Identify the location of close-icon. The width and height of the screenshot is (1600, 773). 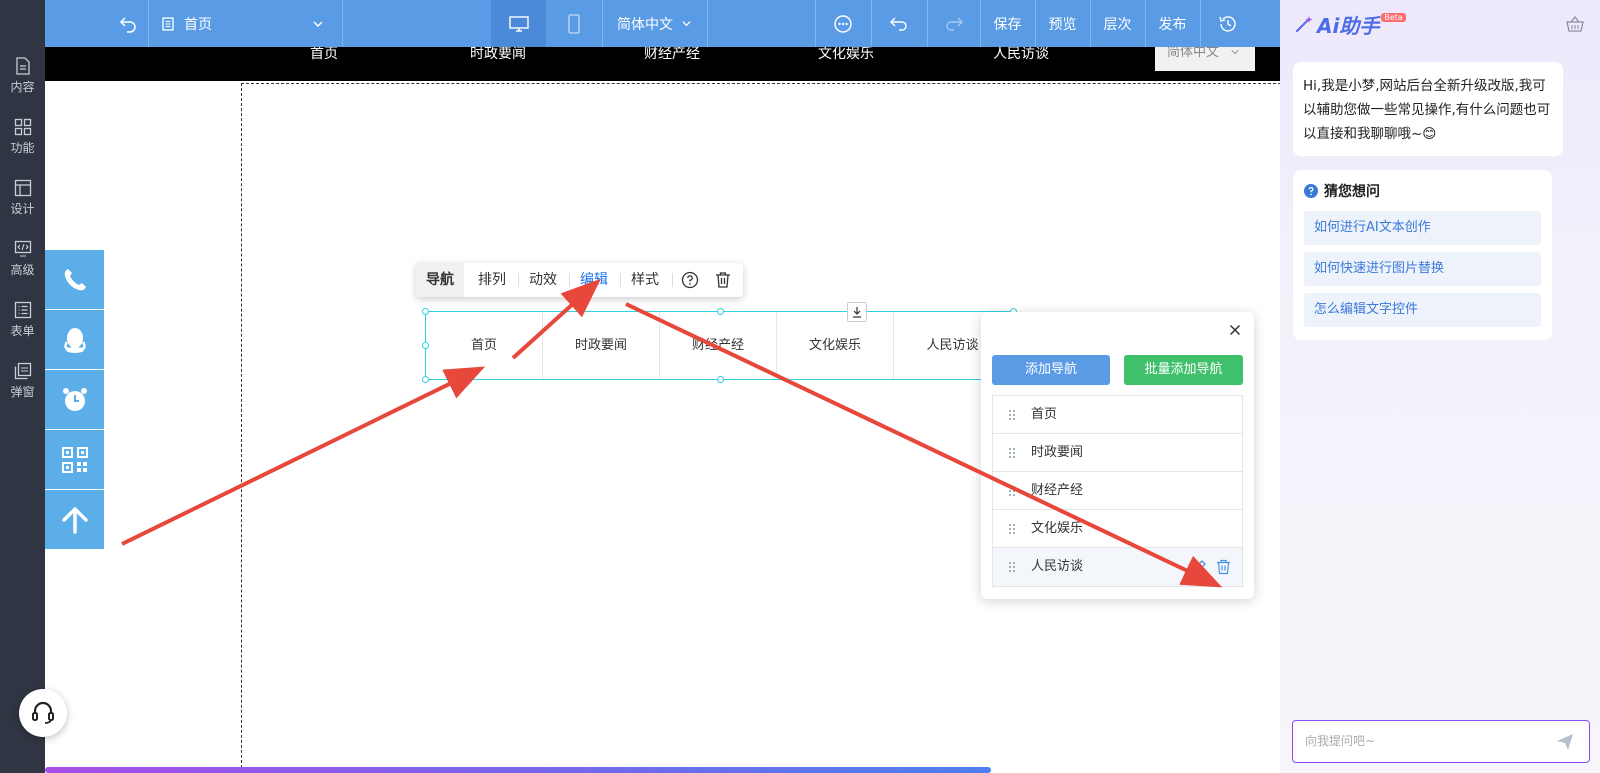
(1235, 330).